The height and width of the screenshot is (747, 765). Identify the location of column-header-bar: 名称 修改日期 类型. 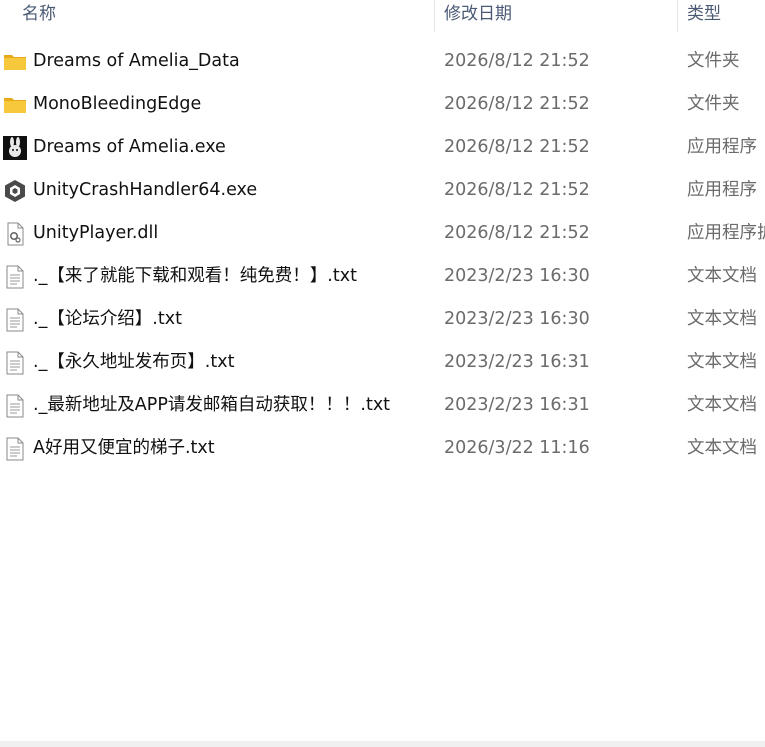
(382, 17).